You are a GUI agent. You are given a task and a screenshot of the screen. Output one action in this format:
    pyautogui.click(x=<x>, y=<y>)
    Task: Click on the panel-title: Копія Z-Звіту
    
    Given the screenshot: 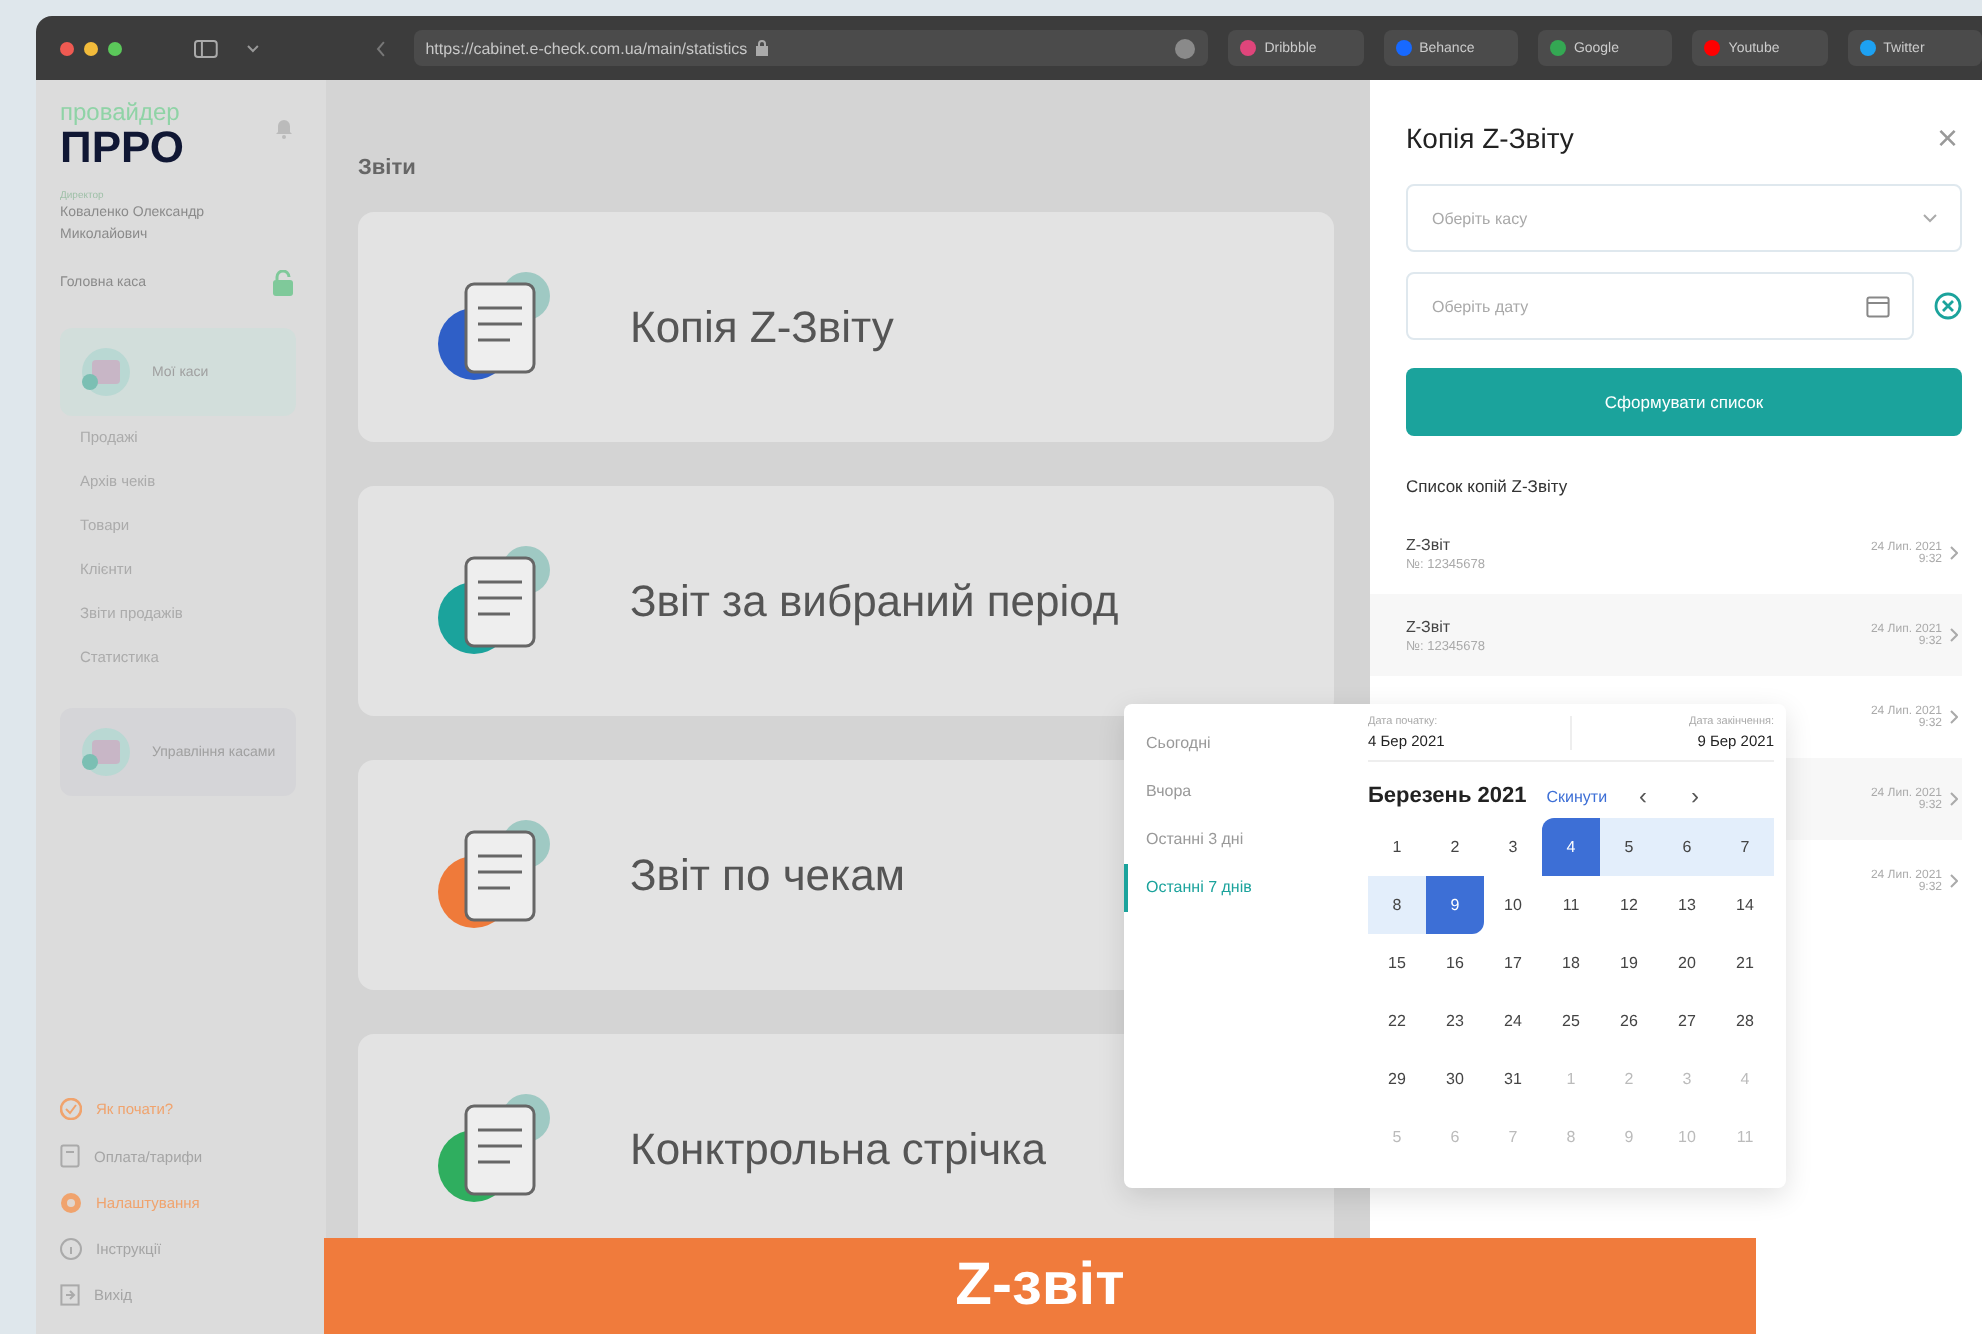 What is the action you would take?
    pyautogui.click(x=1490, y=138)
    